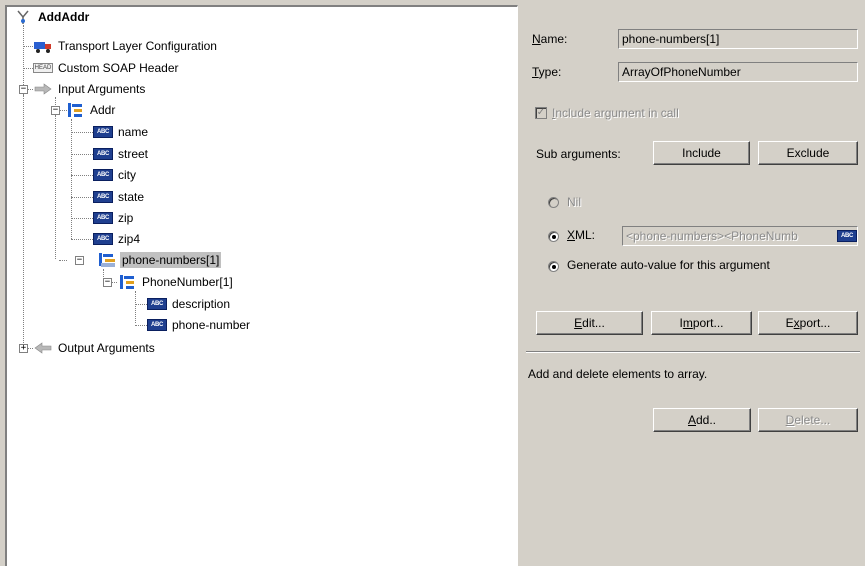 The width and height of the screenshot is (865, 566). I want to click on expander-addr: −, so click(55, 110).